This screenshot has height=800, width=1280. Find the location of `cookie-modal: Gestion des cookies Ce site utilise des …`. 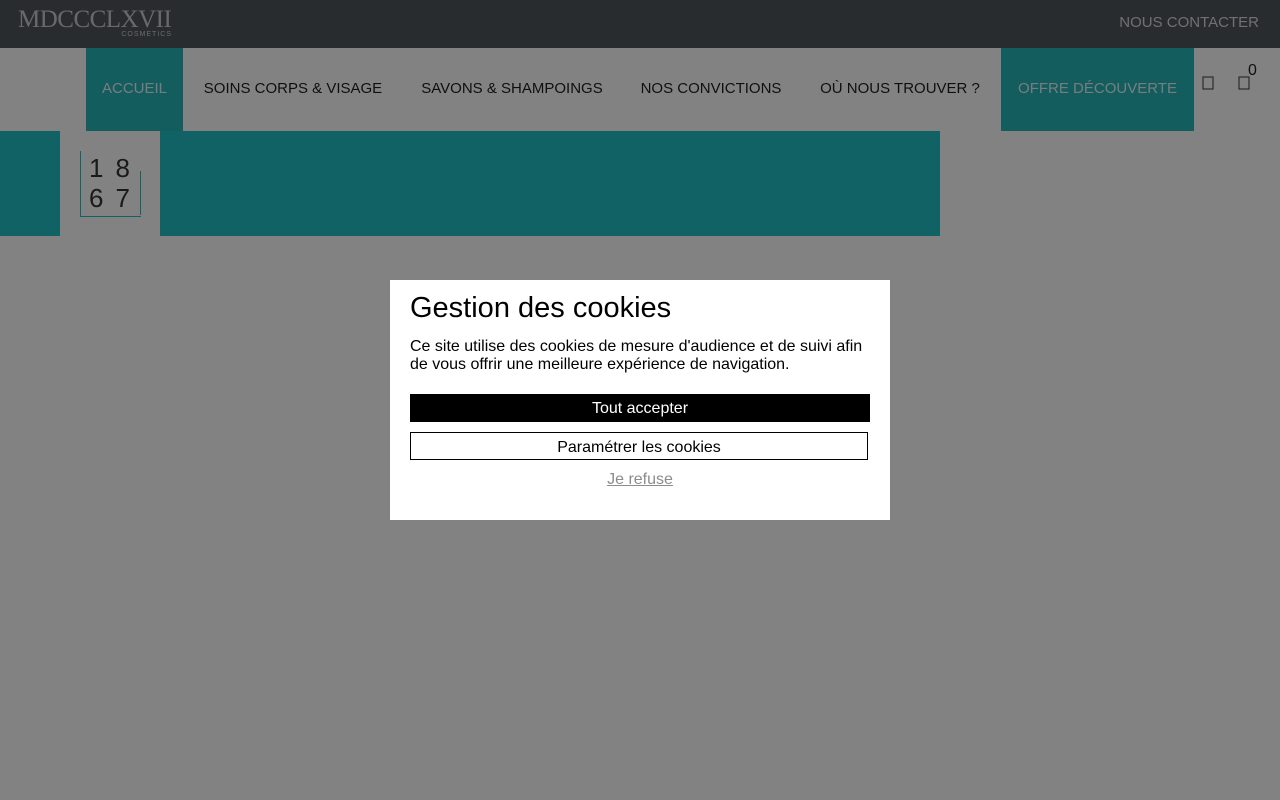

cookie-modal: Gestion des cookies Ce site utilise des … is located at coordinates (640, 400).